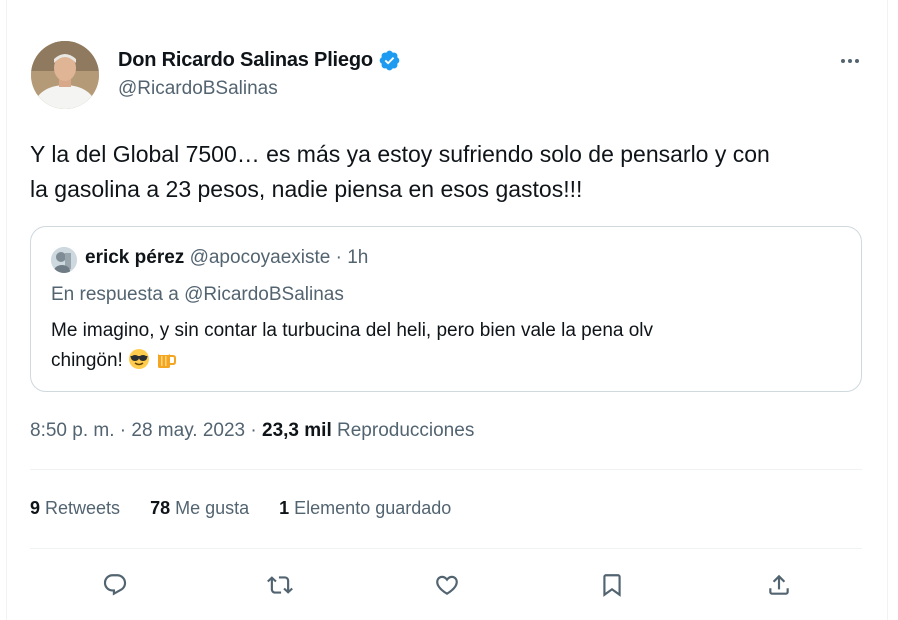  Describe the element at coordinates (139, 359) in the screenshot. I see `sunglasses-emoji` at that location.